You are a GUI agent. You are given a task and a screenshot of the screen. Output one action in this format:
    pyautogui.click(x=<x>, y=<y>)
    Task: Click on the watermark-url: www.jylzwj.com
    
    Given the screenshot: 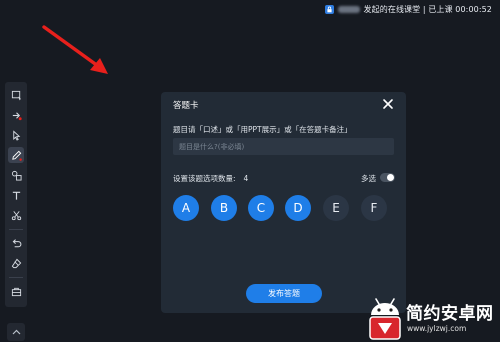 What is the action you would take?
    pyautogui.click(x=437, y=328)
    